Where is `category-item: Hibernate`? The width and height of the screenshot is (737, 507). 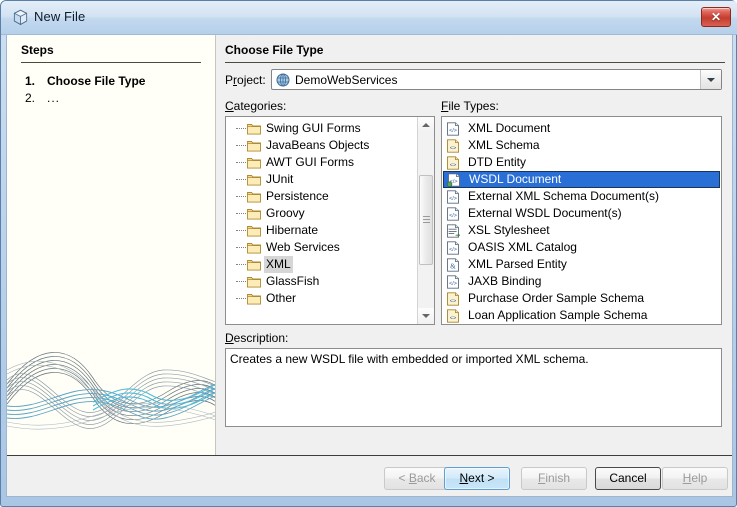
category-item: Hibernate is located at coordinates (322, 230).